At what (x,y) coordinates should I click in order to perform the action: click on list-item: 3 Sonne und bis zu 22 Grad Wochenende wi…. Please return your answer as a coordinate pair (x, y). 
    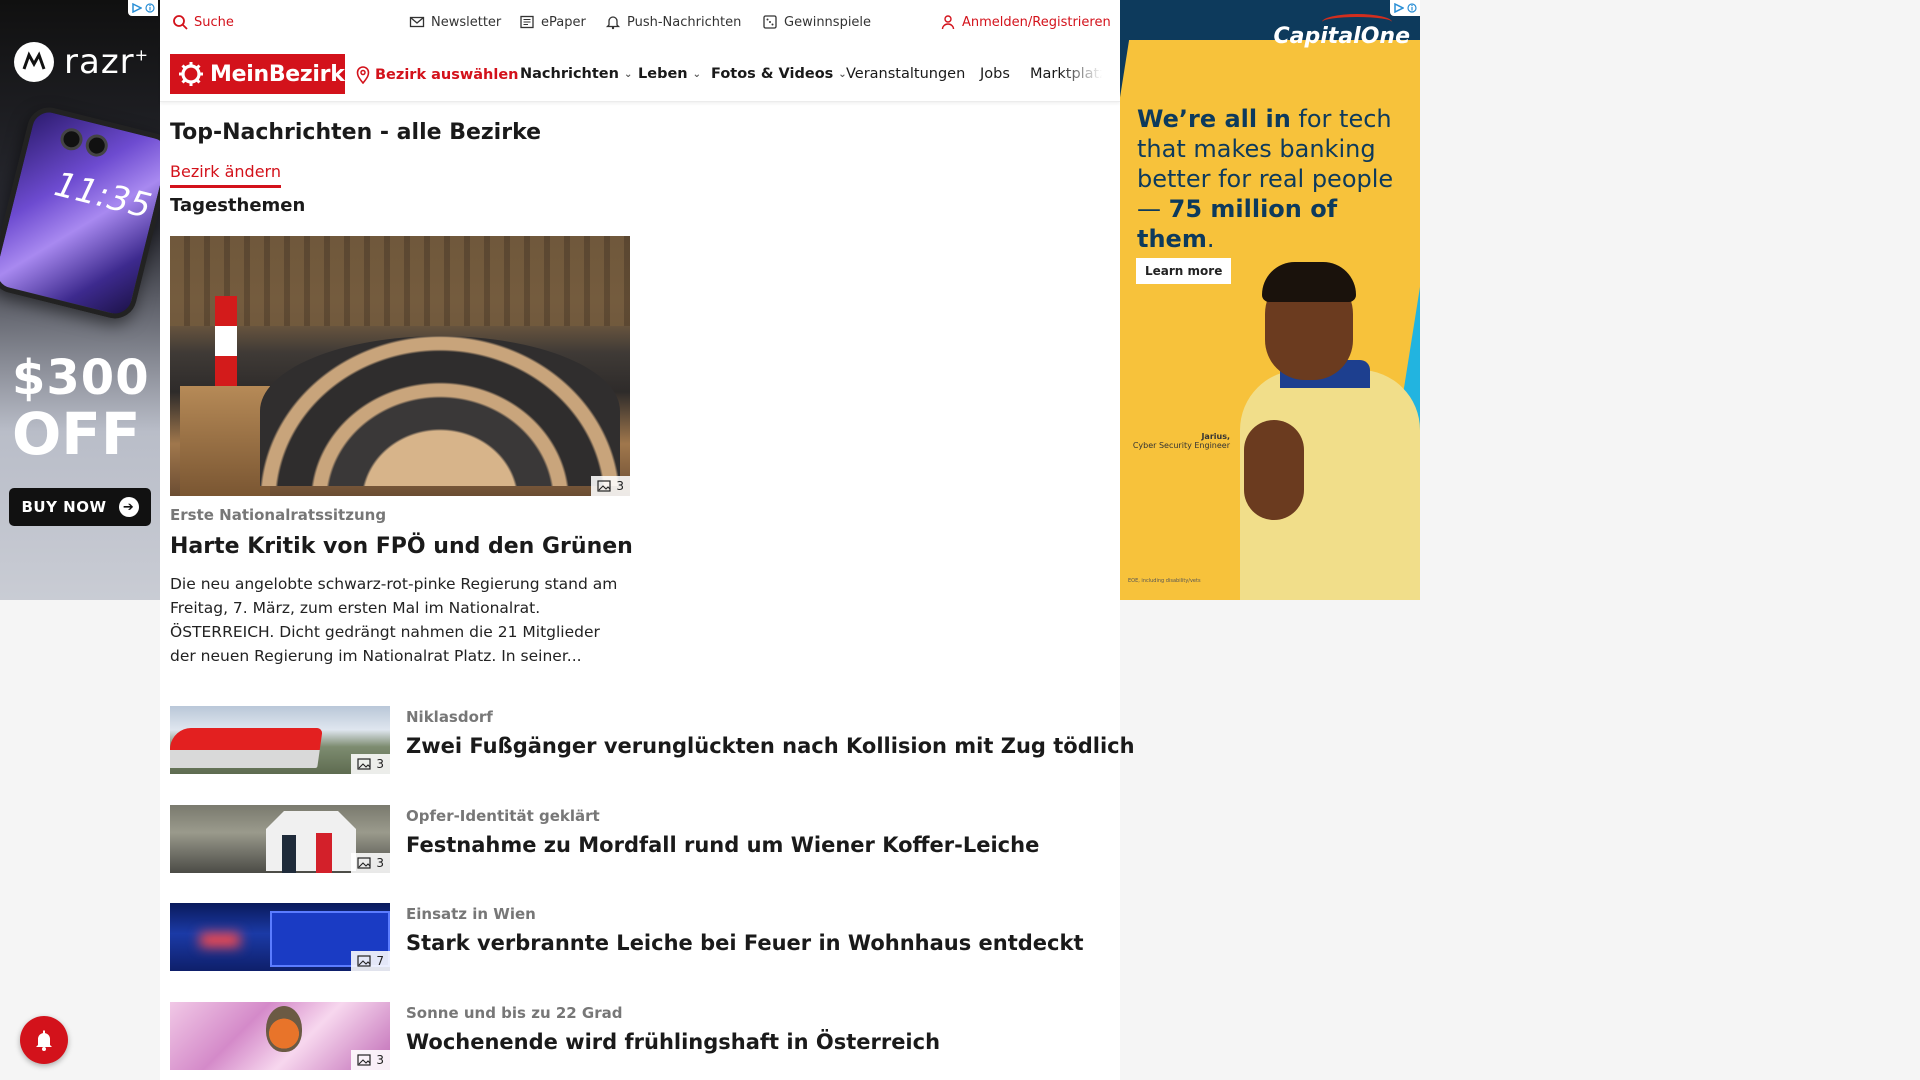
    Looking at the image, I should click on (640, 1036).